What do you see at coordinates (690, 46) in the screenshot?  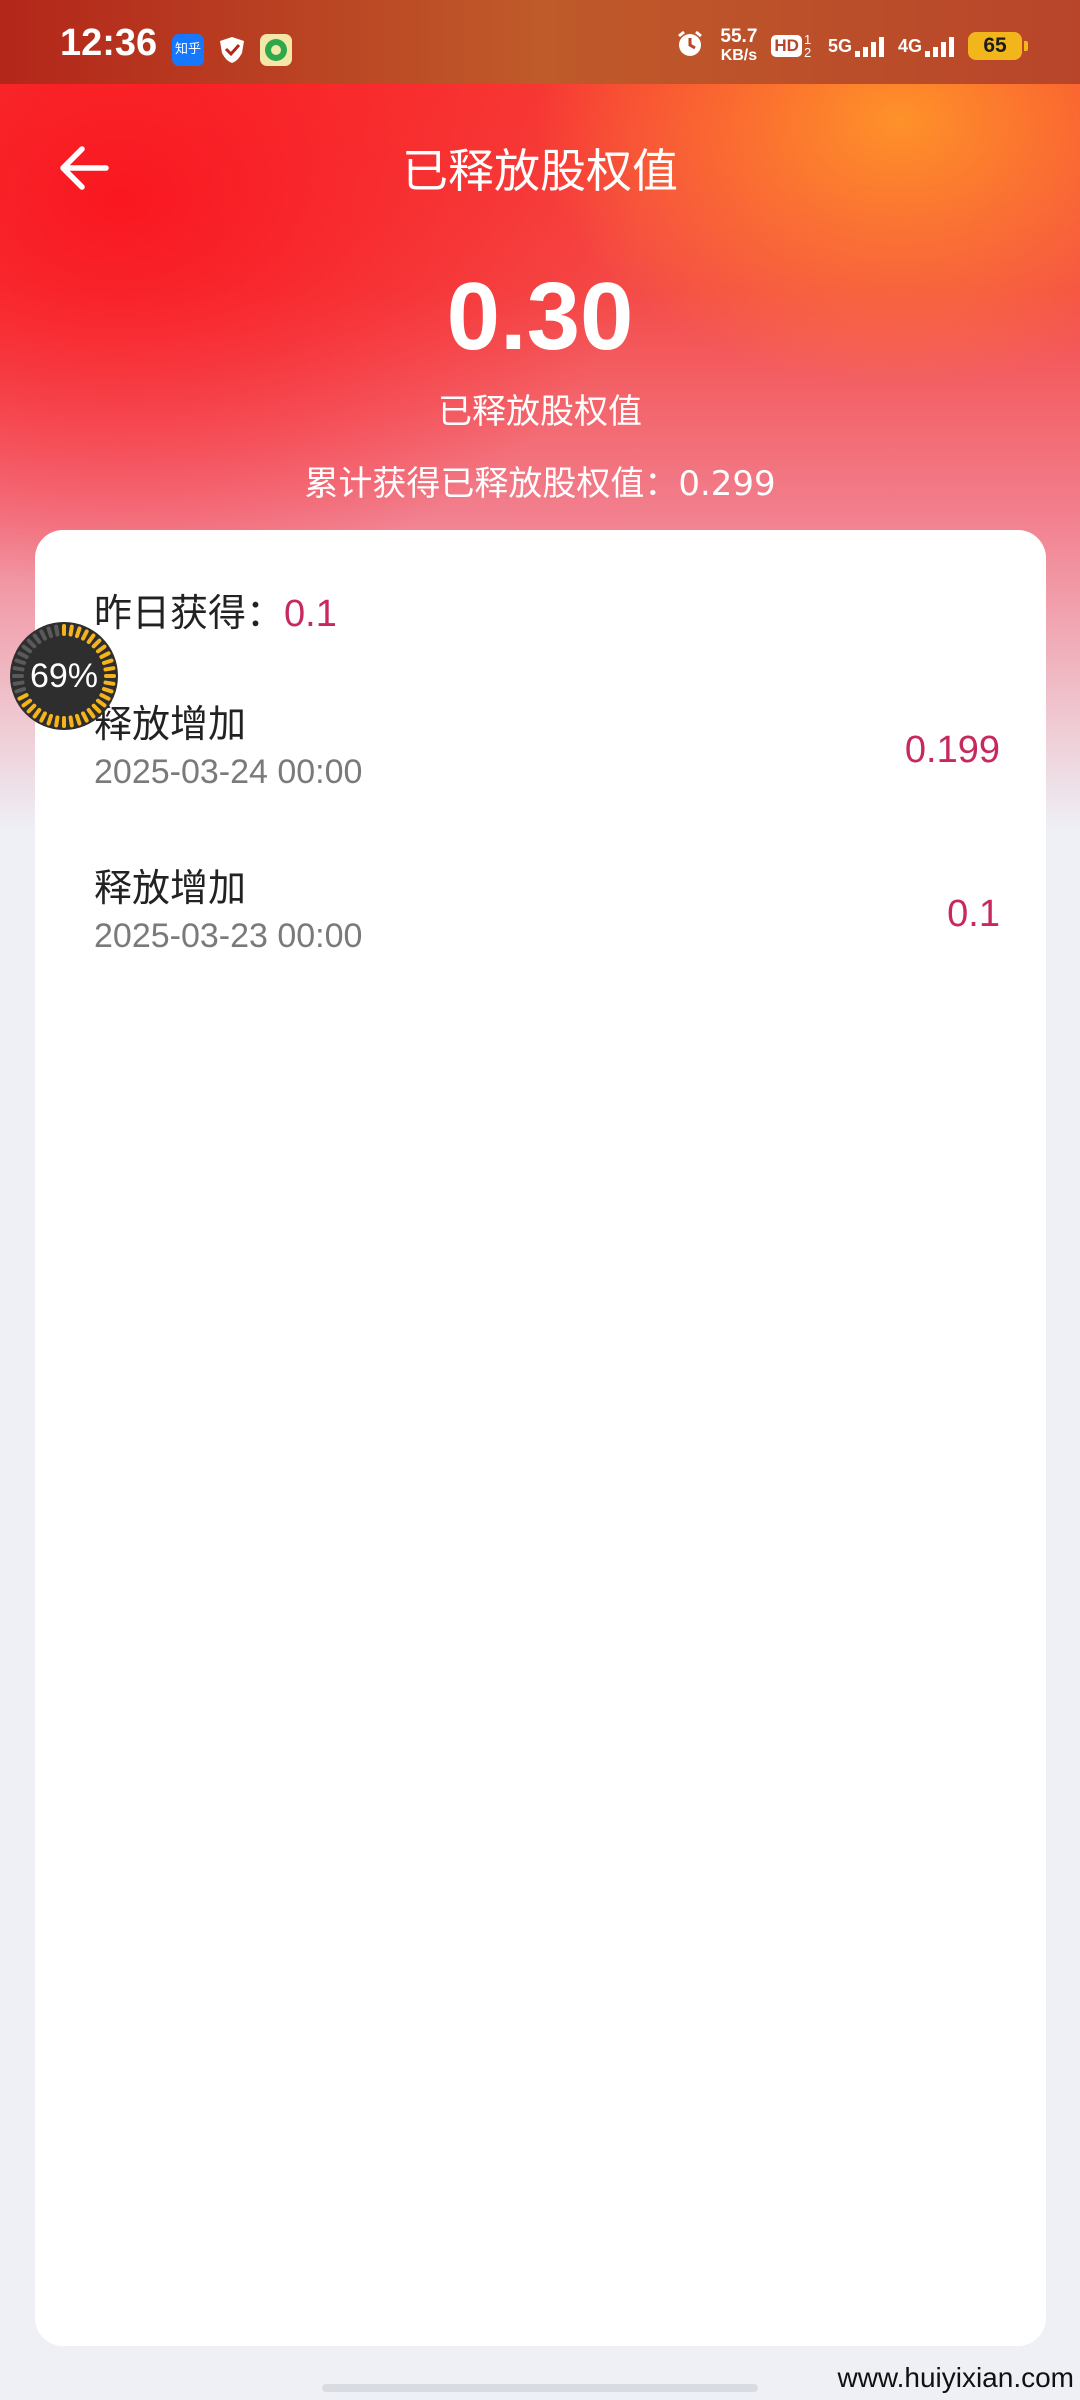 I see `alarm-icon` at bounding box center [690, 46].